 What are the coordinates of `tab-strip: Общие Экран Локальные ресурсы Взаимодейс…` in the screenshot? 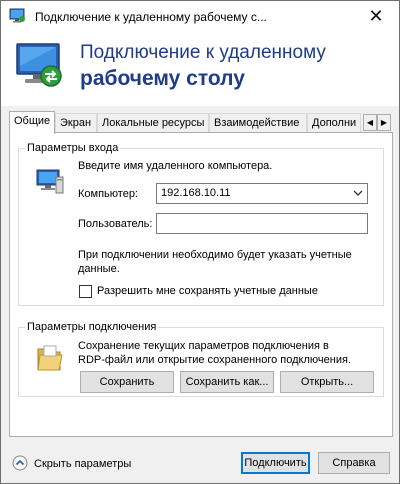 It's located at (200, 122).